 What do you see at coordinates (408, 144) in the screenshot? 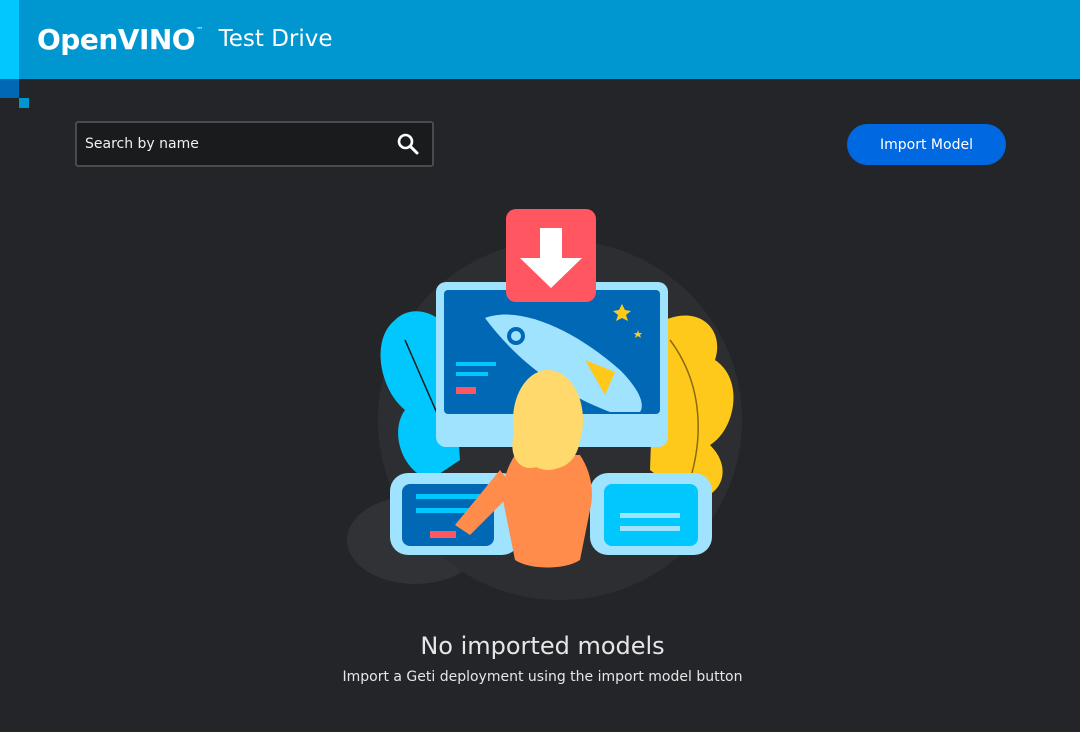
I see `search-icon` at bounding box center [408, 144].